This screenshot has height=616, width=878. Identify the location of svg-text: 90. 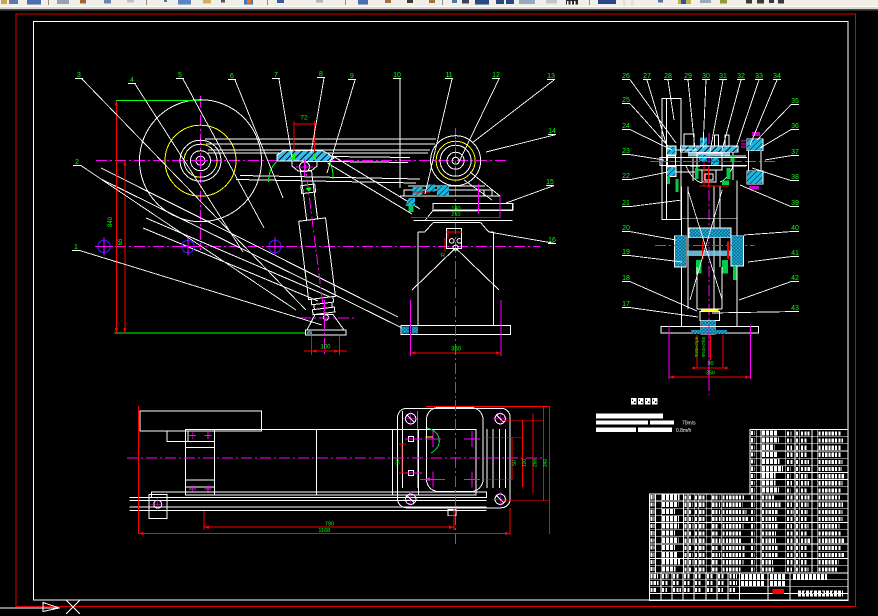
(710, 364).